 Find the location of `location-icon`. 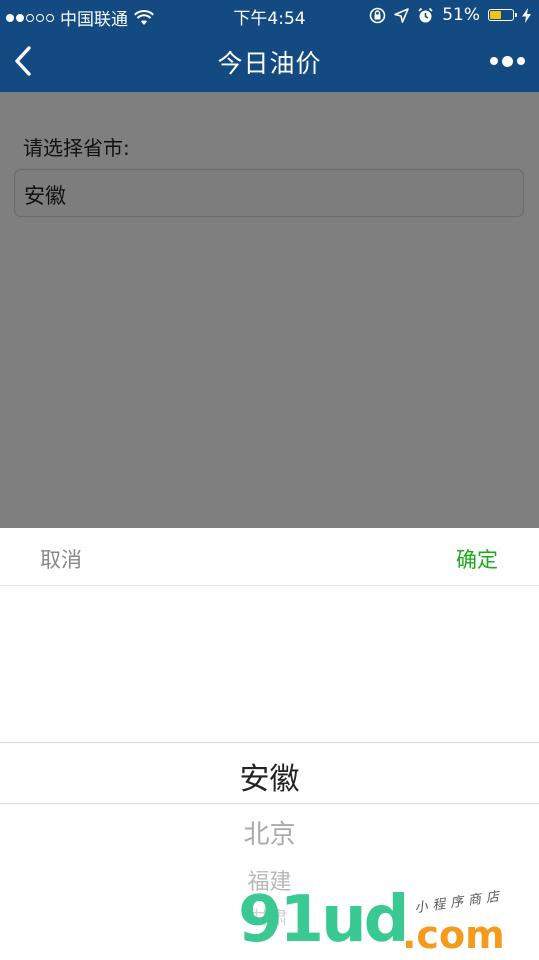

location-icon is located at coordinates (402, 15).